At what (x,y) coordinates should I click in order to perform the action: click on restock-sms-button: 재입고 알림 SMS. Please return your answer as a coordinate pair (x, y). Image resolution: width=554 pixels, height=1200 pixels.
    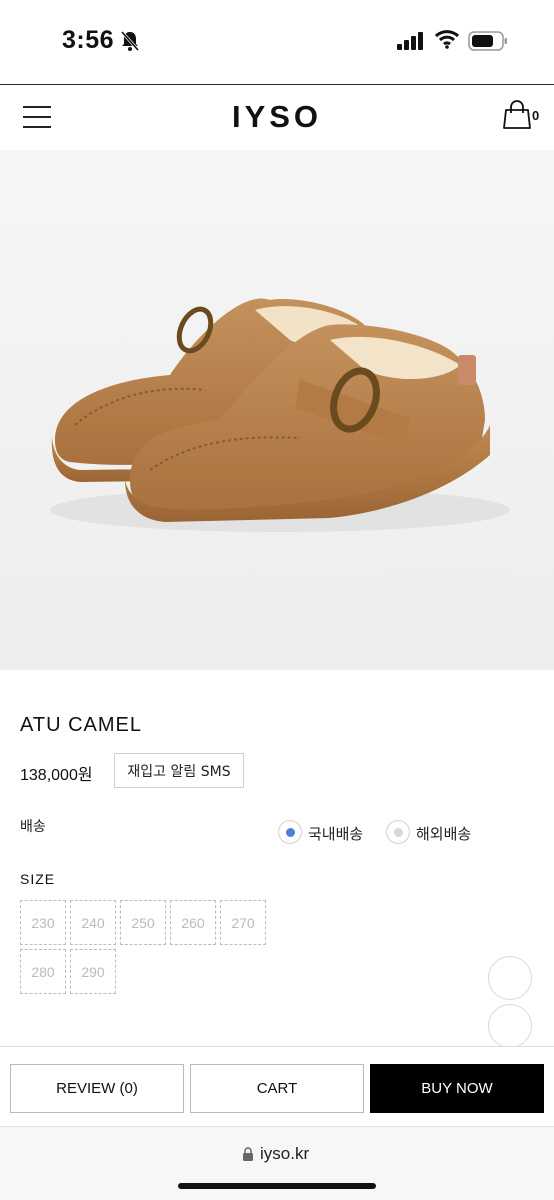
    Looking at the image, I should click on (179, 770).